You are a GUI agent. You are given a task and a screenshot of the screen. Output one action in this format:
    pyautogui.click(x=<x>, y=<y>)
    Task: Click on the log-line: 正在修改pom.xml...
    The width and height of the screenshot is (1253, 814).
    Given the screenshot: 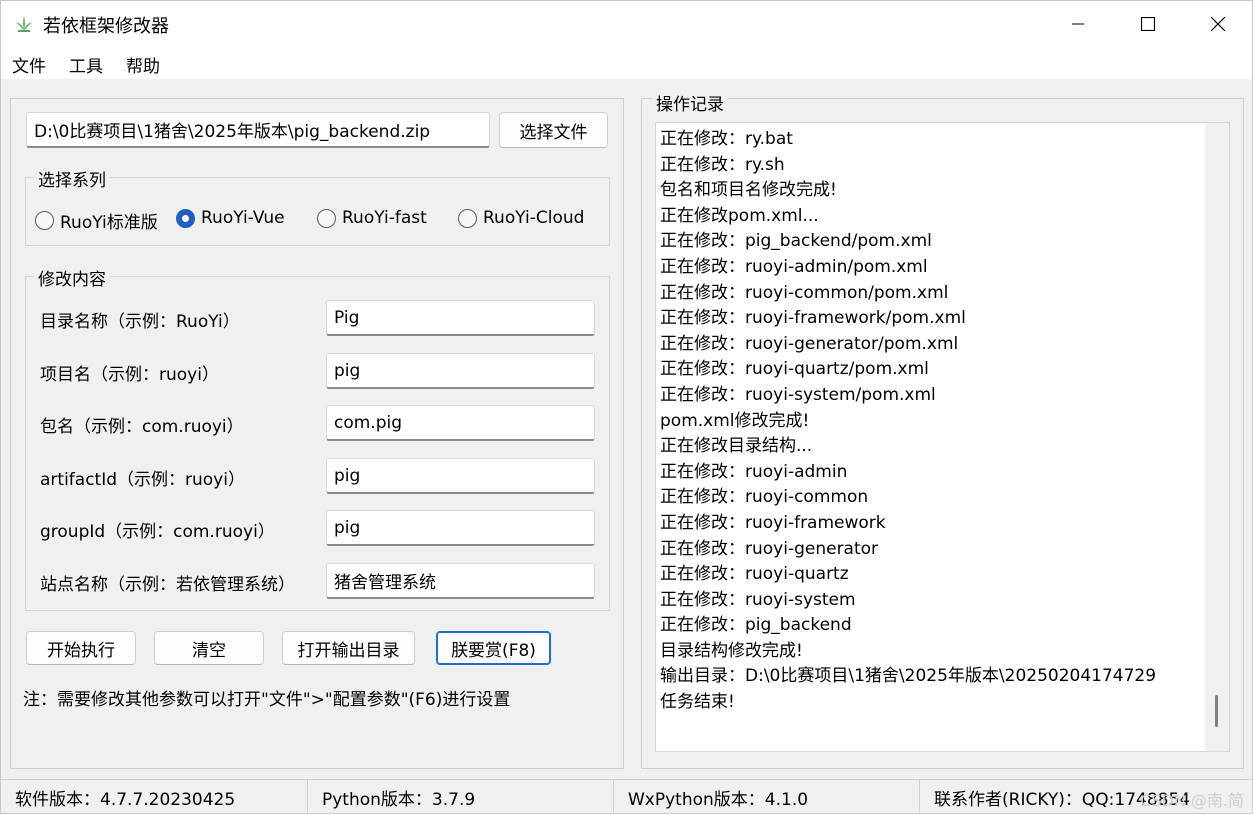 What is the action you would take?
    pyautogui.click(x=739, y=215)
    